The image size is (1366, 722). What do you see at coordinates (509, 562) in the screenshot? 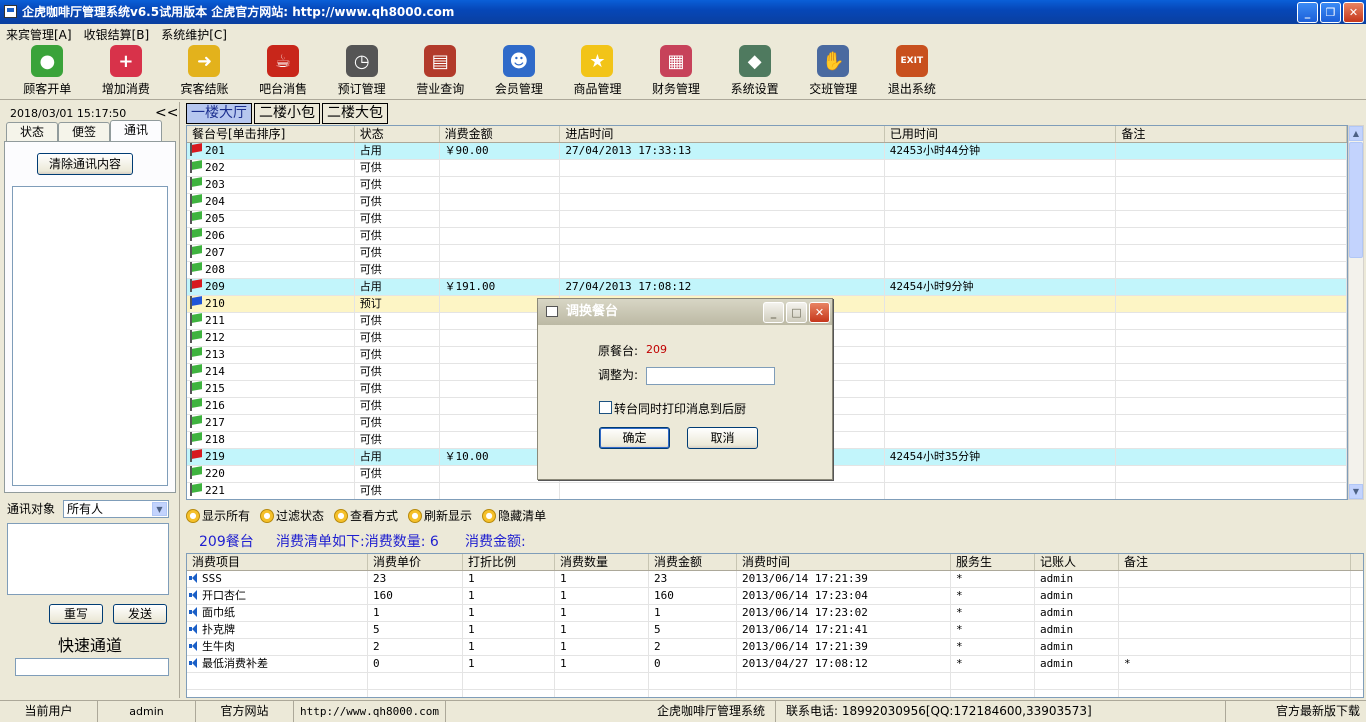
I see `column-header: 打折比例` at bounding box center [509, 562].